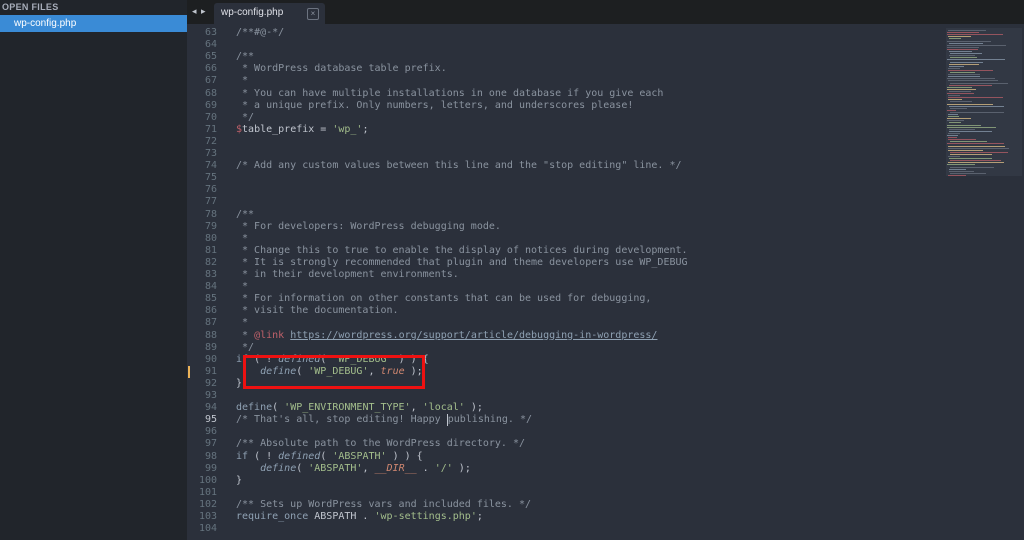  Describe the element at coordinates (210, 69) in the screenshot. I see `line-number: 66` at that location.